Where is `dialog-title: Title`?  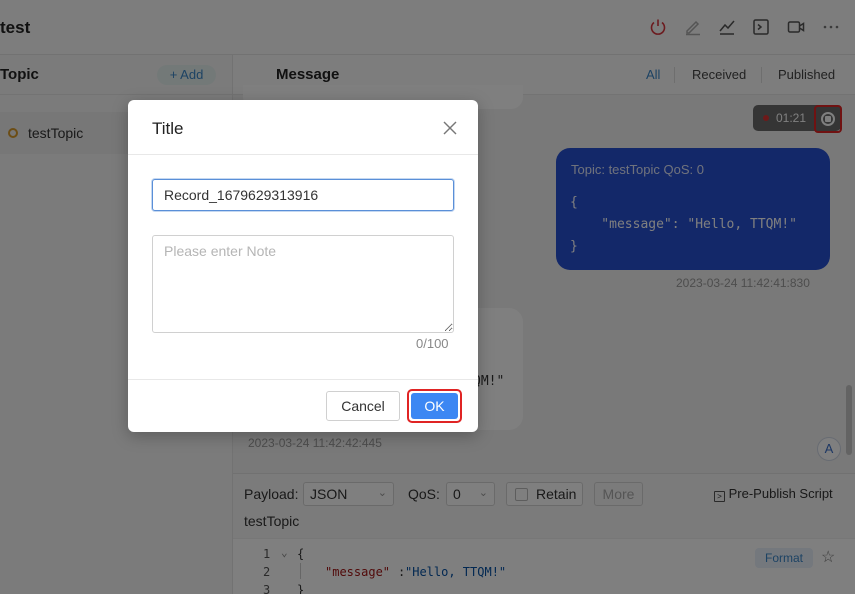 dialog-title: Title is located at coordinates (168, 128).